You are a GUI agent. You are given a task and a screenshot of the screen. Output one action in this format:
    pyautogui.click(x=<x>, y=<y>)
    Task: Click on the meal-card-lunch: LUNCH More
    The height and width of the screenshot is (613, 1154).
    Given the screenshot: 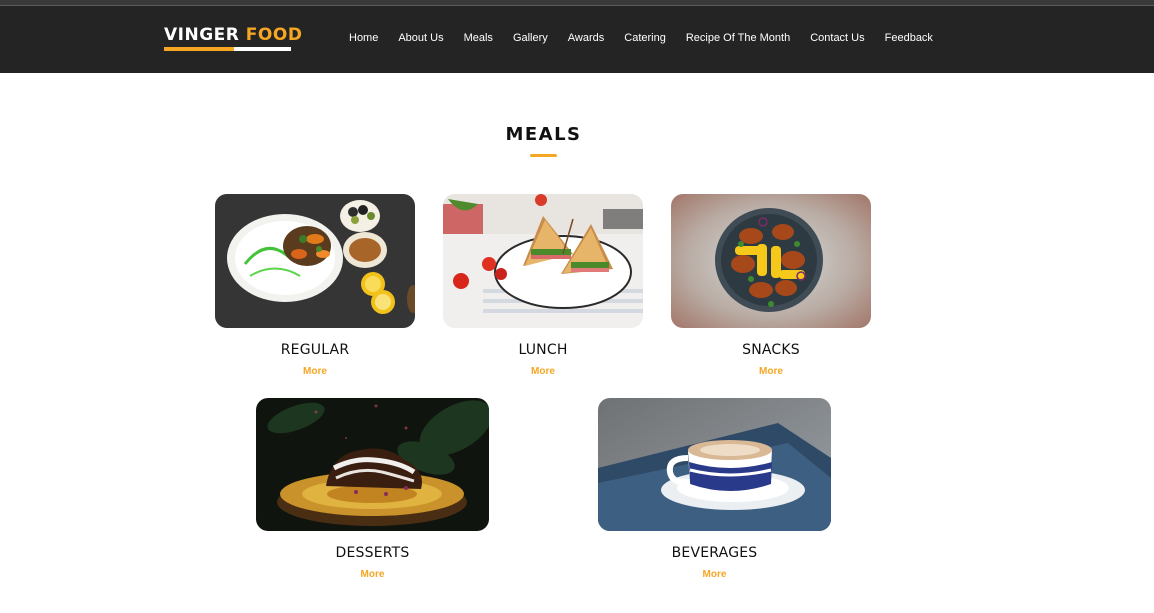 What is the action you would take?
    pyautogui.click(x=543, y=286)
    